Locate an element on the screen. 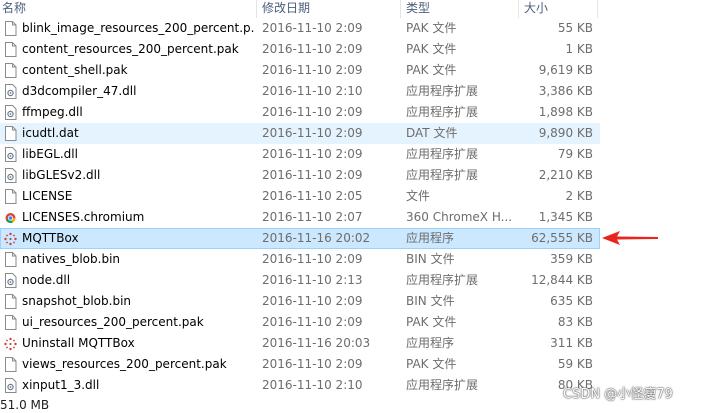 Image resolution: width=716 pixels, height=413 pixels. watermark: CSDN @小怪瘦79 is located at coordinates (618, 394).